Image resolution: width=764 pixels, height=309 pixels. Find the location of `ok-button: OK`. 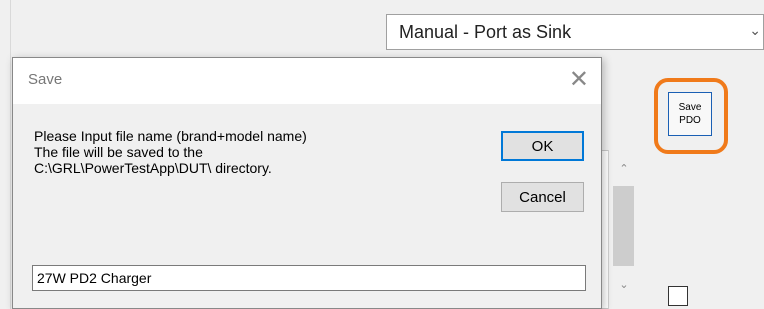

ok-button: OK is located at coordinates (542, 146).